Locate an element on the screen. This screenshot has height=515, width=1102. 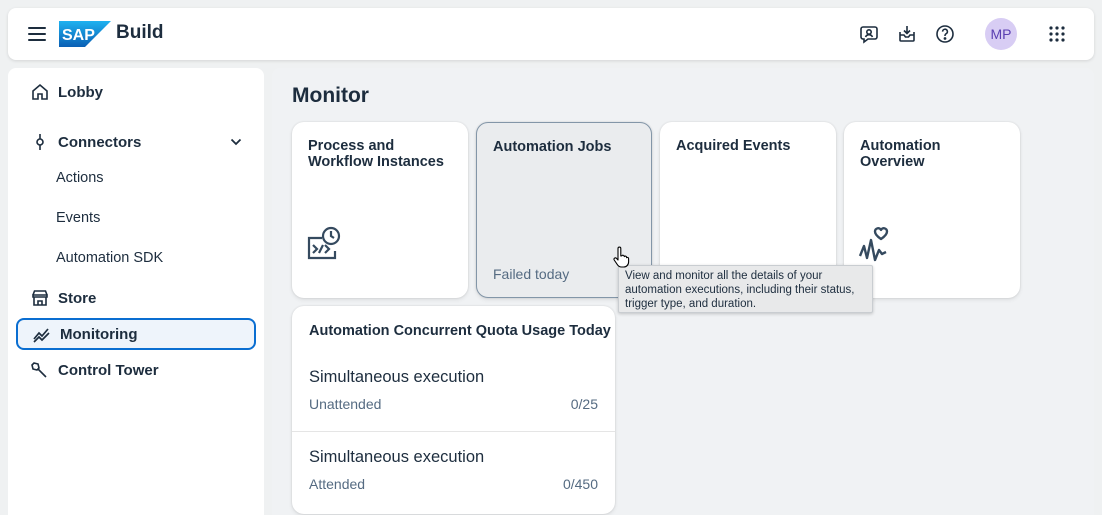
shell-bar: SAP Build MP is located at coordinates (551, 34).